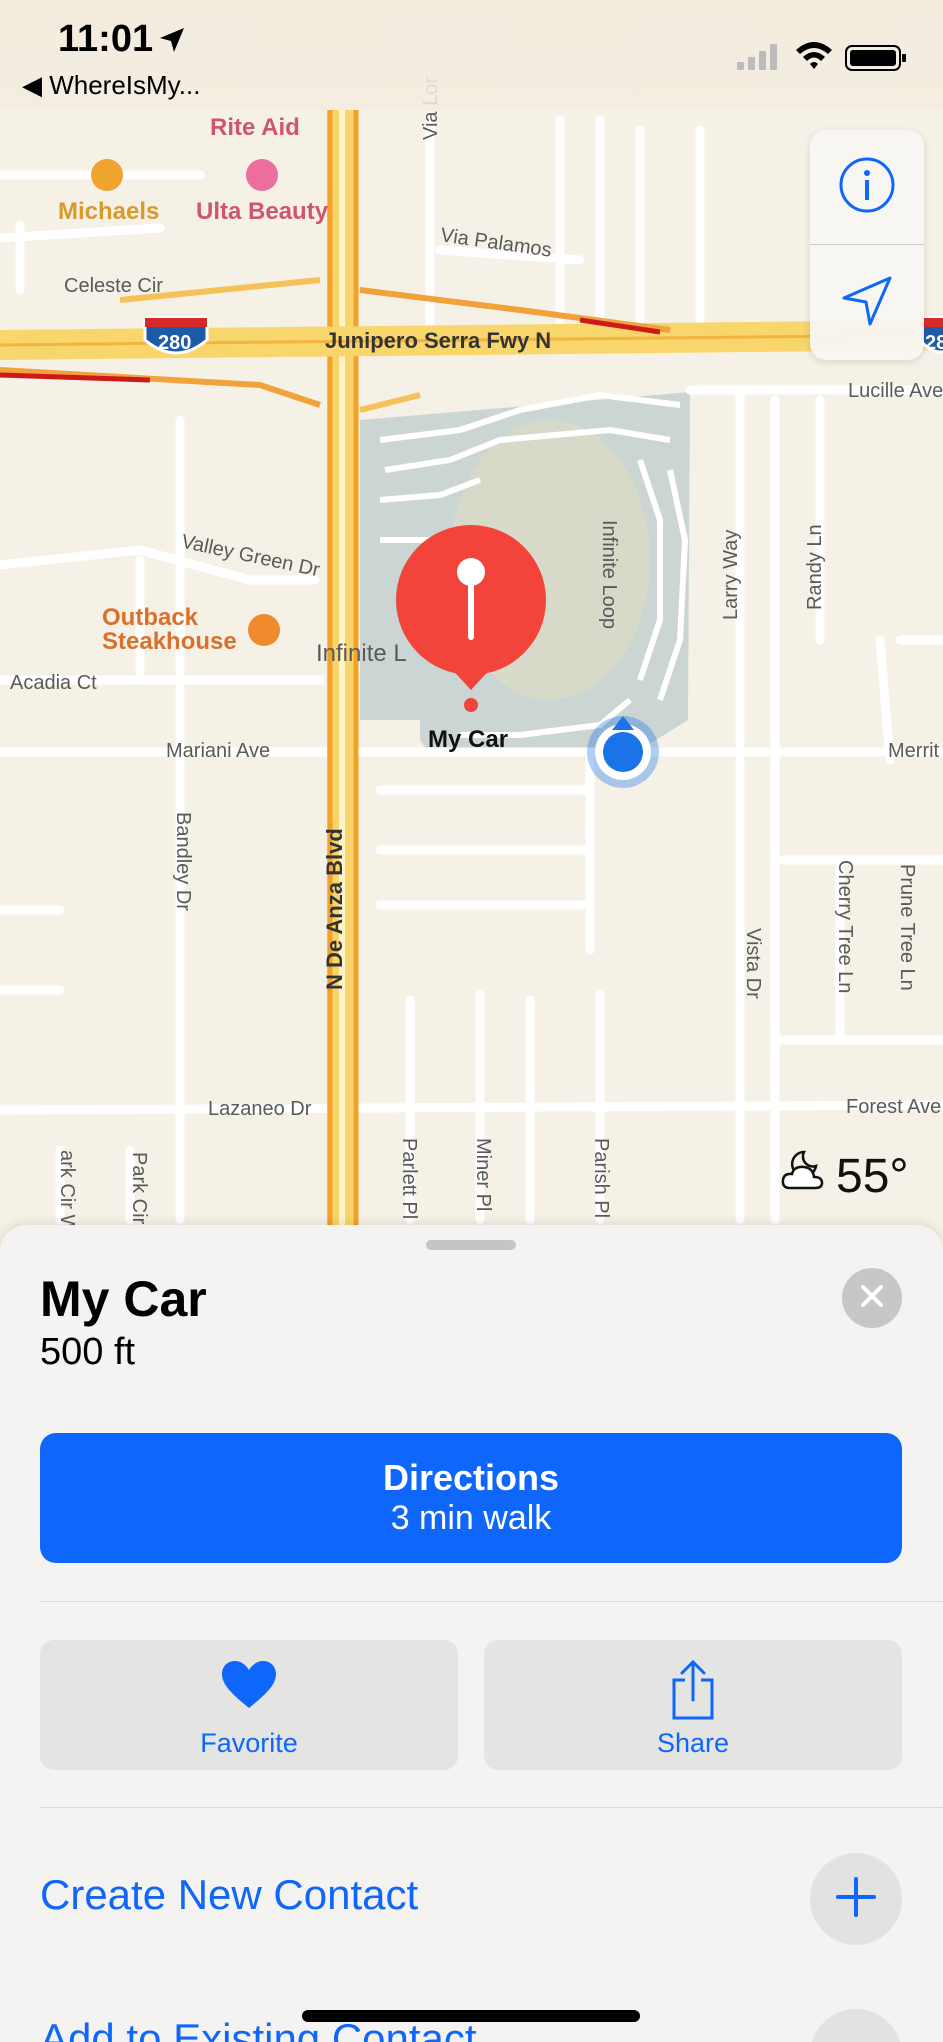 This screenshot has width=943, height=2042. Describe the element at coordinates (334, 909) in the screenshot. I see `street-de-anza: N De Anza Blvd` at that location.